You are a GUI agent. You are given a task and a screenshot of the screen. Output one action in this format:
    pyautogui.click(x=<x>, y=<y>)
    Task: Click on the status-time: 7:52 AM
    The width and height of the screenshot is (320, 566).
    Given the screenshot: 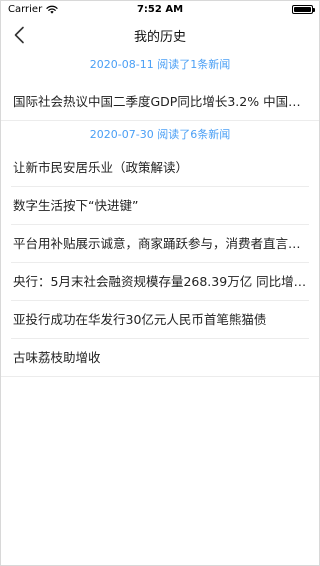 What is the action you would take?
    pyautogui.click(x=160, y=9)
    